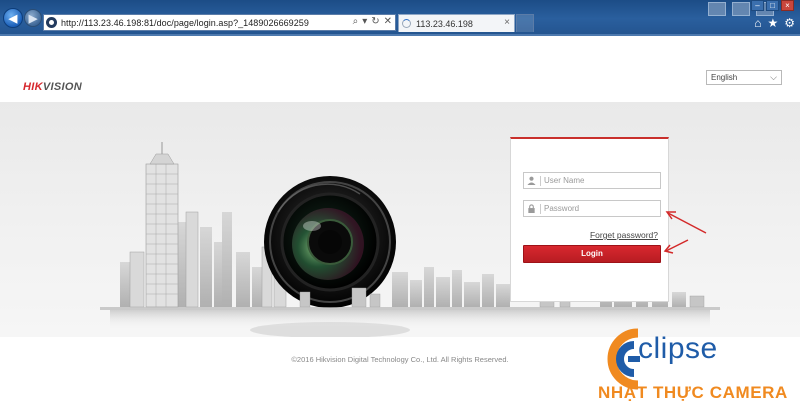 This screenshot has width=800, height=414. I want to click on watermark-brand: clipse, so click(678, 348).